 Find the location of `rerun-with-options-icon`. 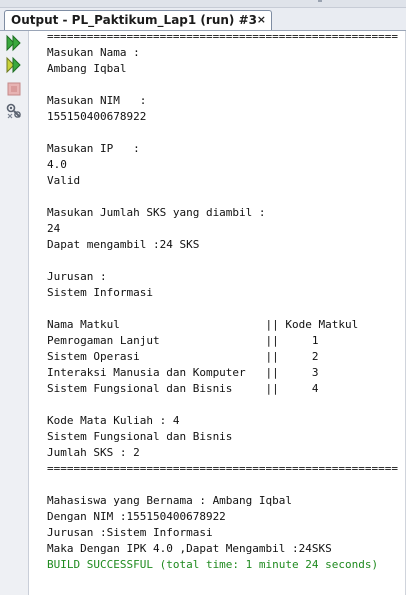

rerun-with-options-icon is located at coordinates (14, 65).